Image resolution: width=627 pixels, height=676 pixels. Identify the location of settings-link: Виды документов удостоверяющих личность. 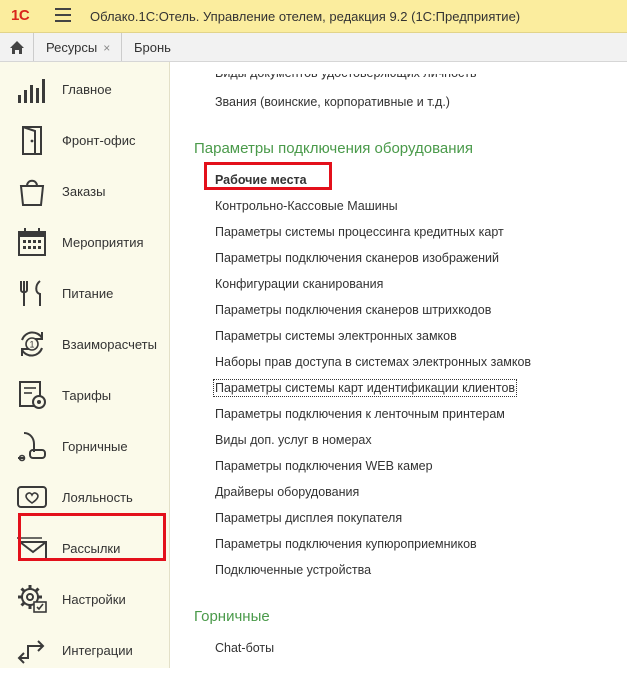
(346, 77).